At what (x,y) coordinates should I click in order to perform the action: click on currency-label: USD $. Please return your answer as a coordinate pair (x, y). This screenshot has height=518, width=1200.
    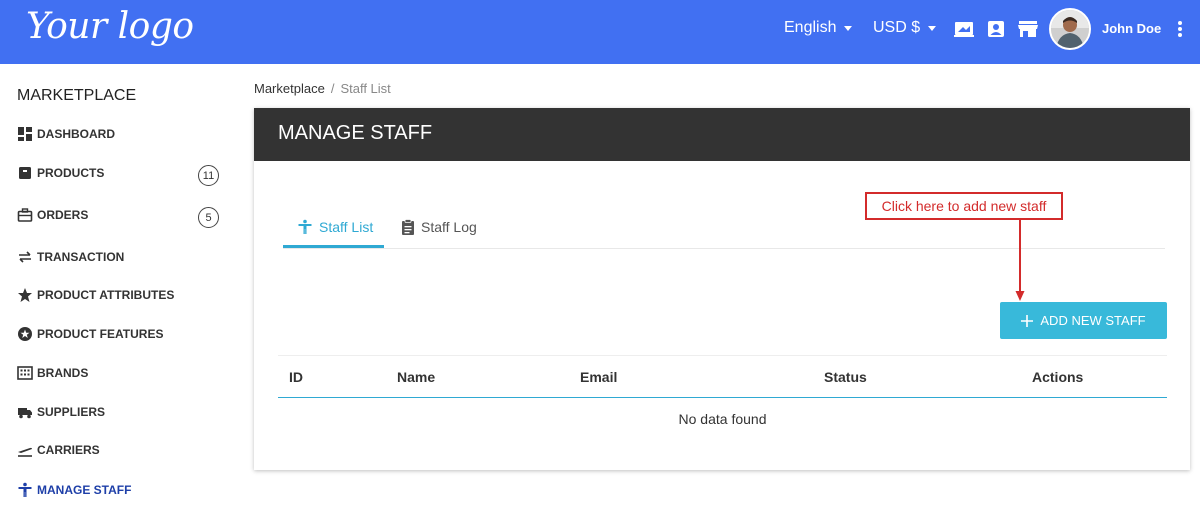
    Looking at the image, I should click on (897, 27).